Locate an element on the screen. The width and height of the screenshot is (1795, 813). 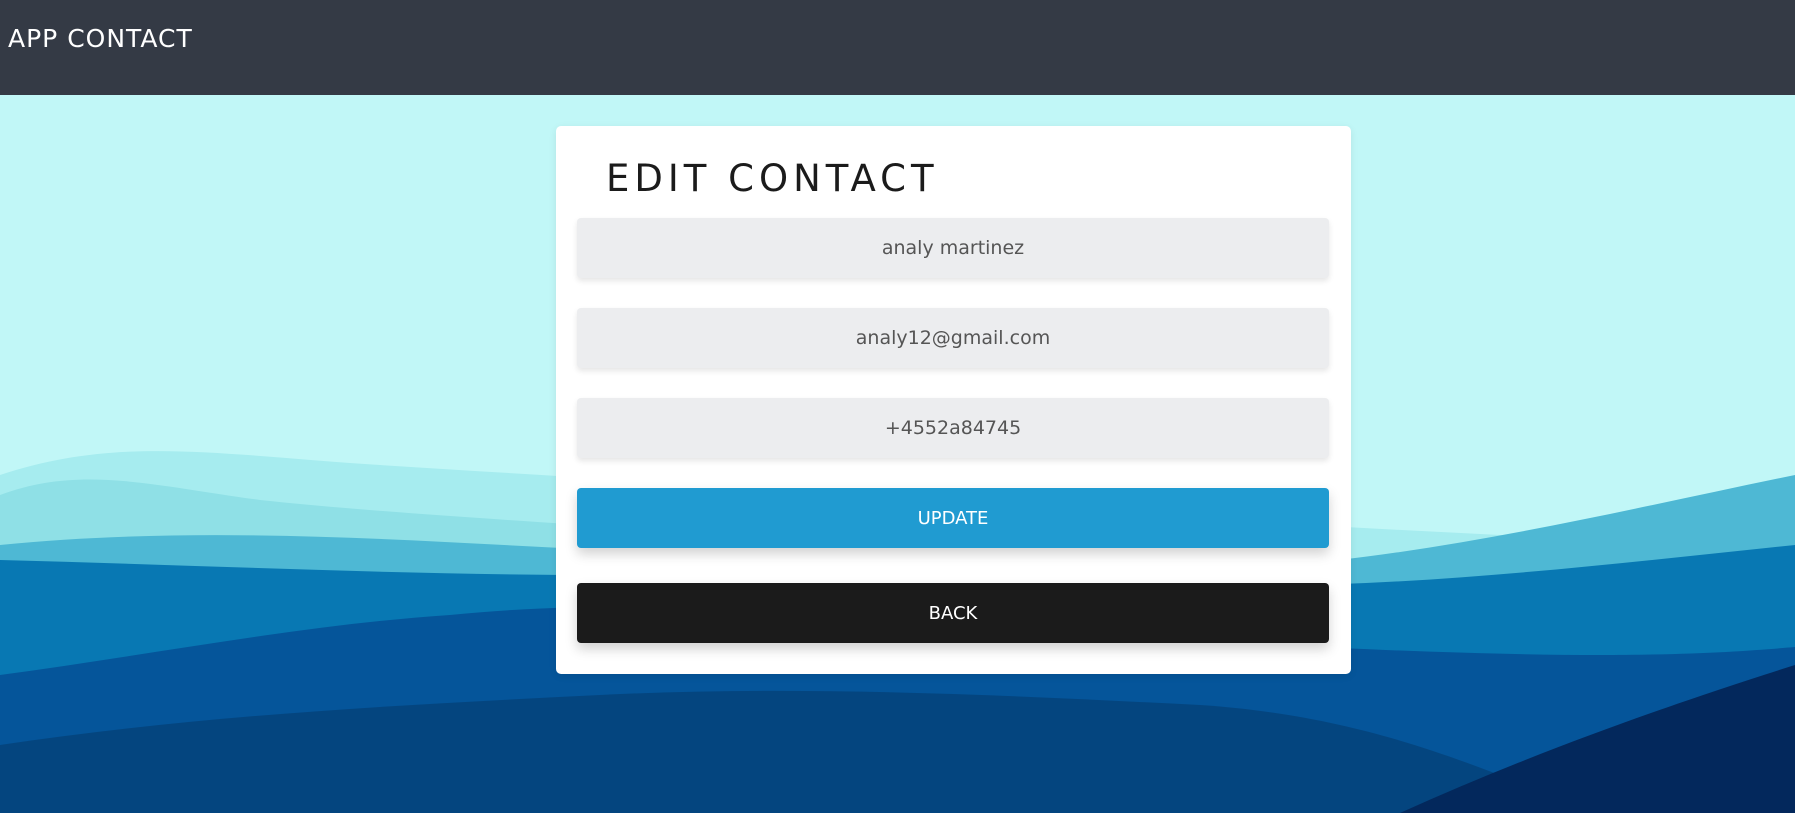
back-button: BACK is located at coordinates (953, 613).